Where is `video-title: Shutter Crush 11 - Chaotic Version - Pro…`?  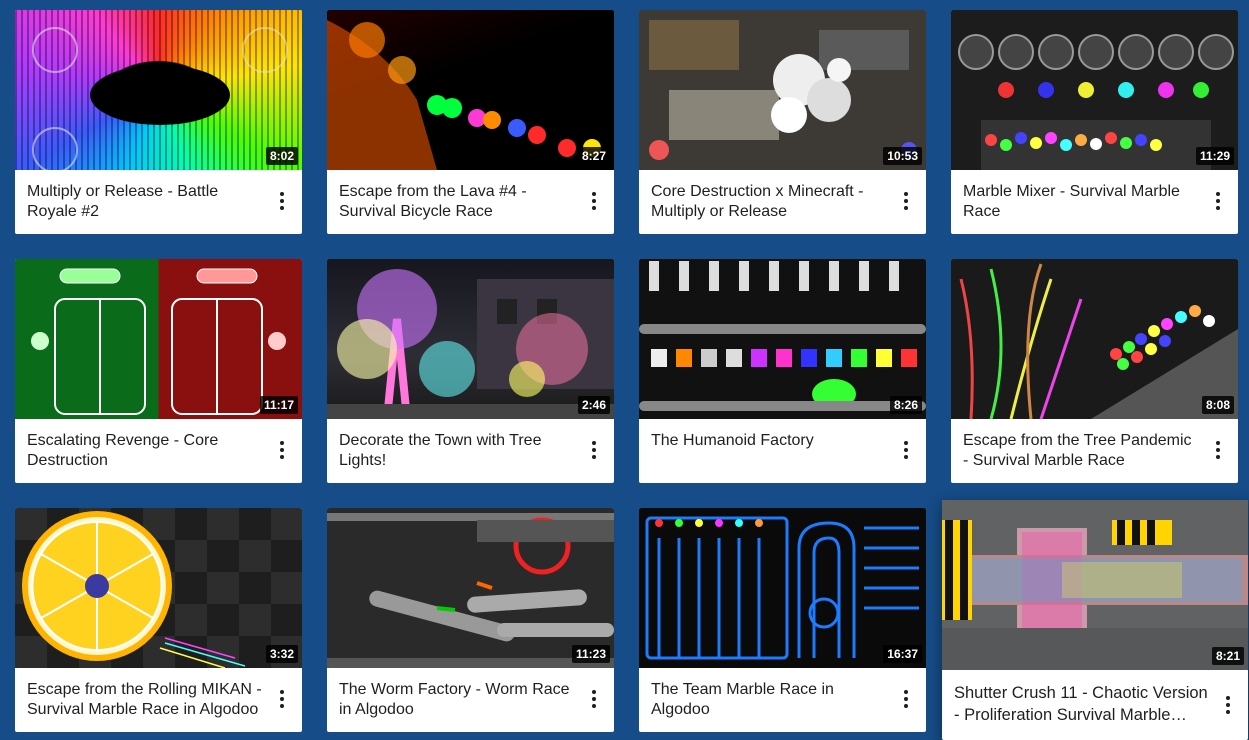
video-title: Shutter Crush 11 - Chaotic Version - Pro… is located at coordinates (1081, 704).